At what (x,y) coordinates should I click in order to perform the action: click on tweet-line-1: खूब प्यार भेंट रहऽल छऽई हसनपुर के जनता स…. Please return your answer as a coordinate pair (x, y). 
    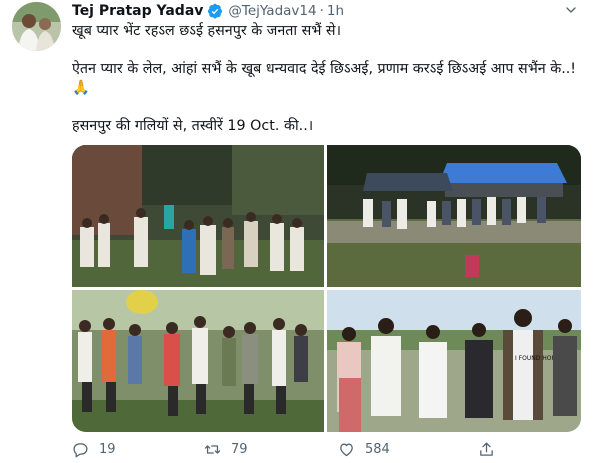
    Looking at the image, I should click on (207, 31).